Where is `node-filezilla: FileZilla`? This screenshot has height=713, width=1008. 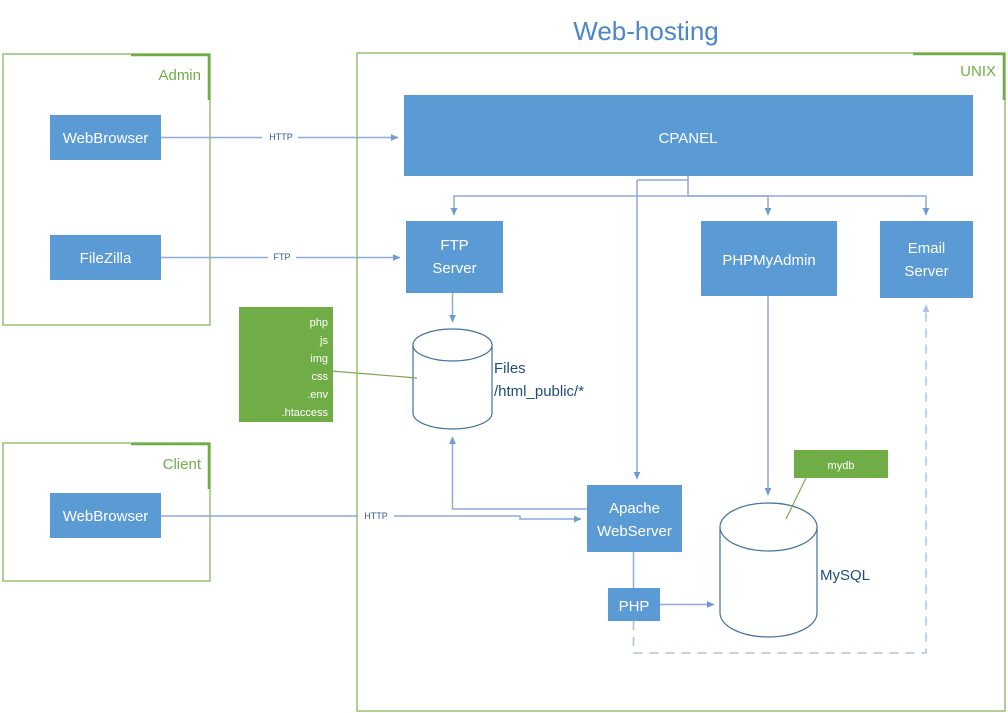 node-filezilla: FileZilla is located at coordinates (105, 257).